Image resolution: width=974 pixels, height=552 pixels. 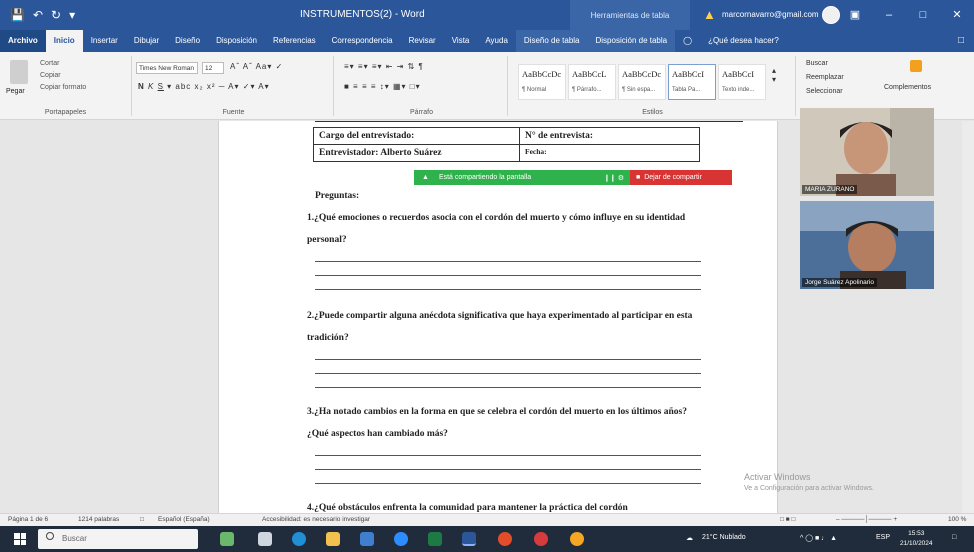 I want to click on undo-icon: ↶, so click(x=38, y=15).